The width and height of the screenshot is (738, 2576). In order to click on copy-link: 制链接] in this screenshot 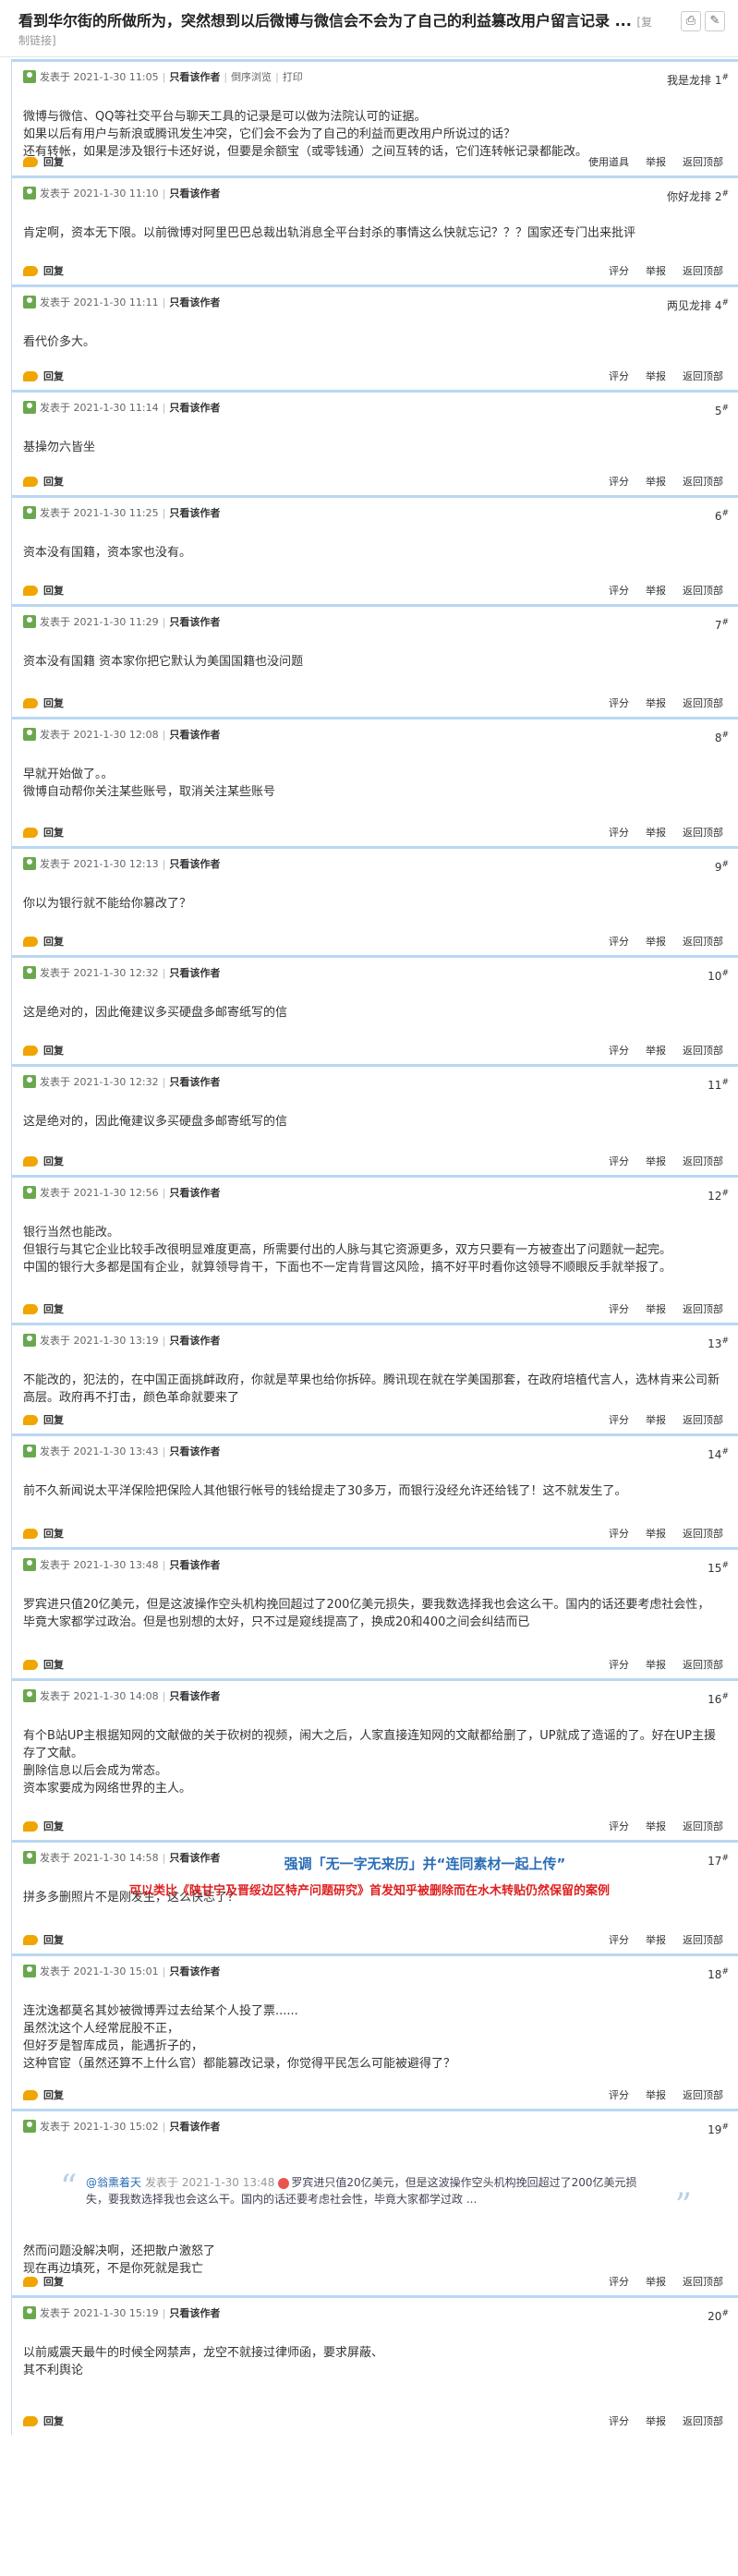, I will do `click(345, 40)`.